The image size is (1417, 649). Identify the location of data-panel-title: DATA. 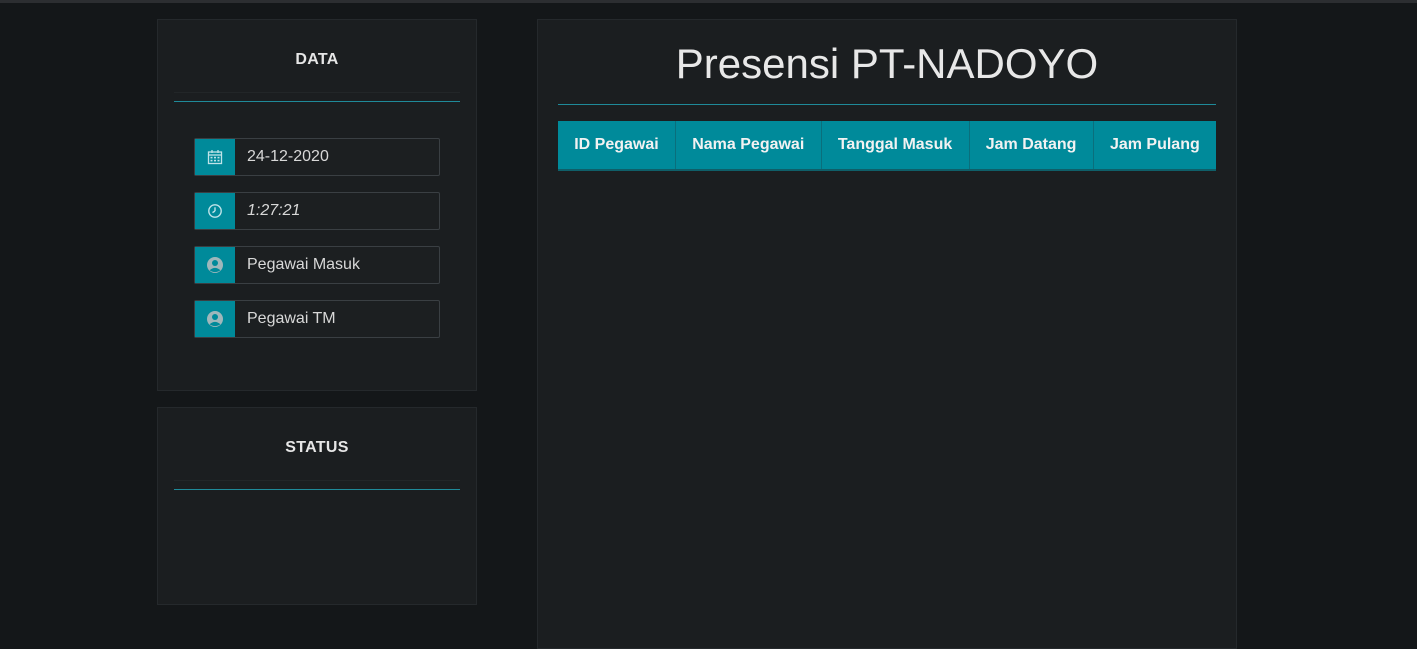
(317, 60).